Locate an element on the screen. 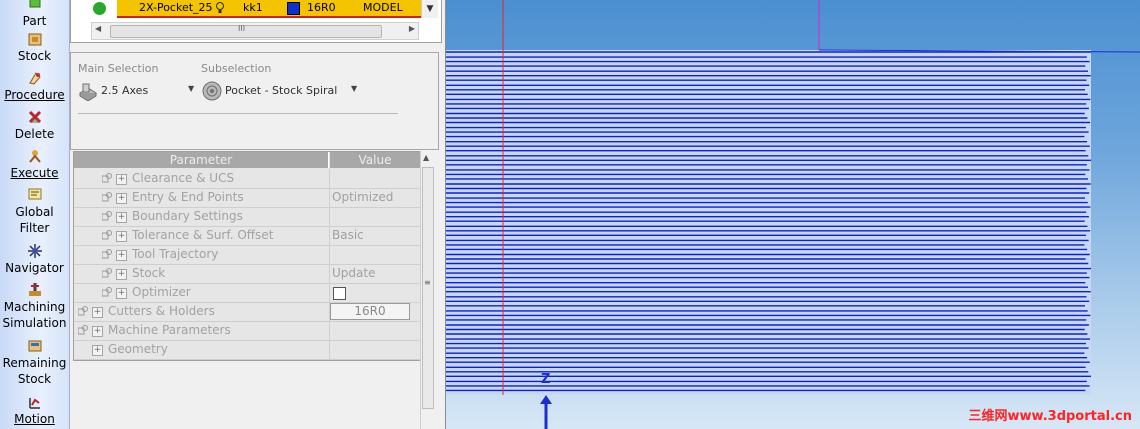  operation-row: 2X-Pocket_25 kk1 16R0 MODEL is located at coordinates (269, 9).